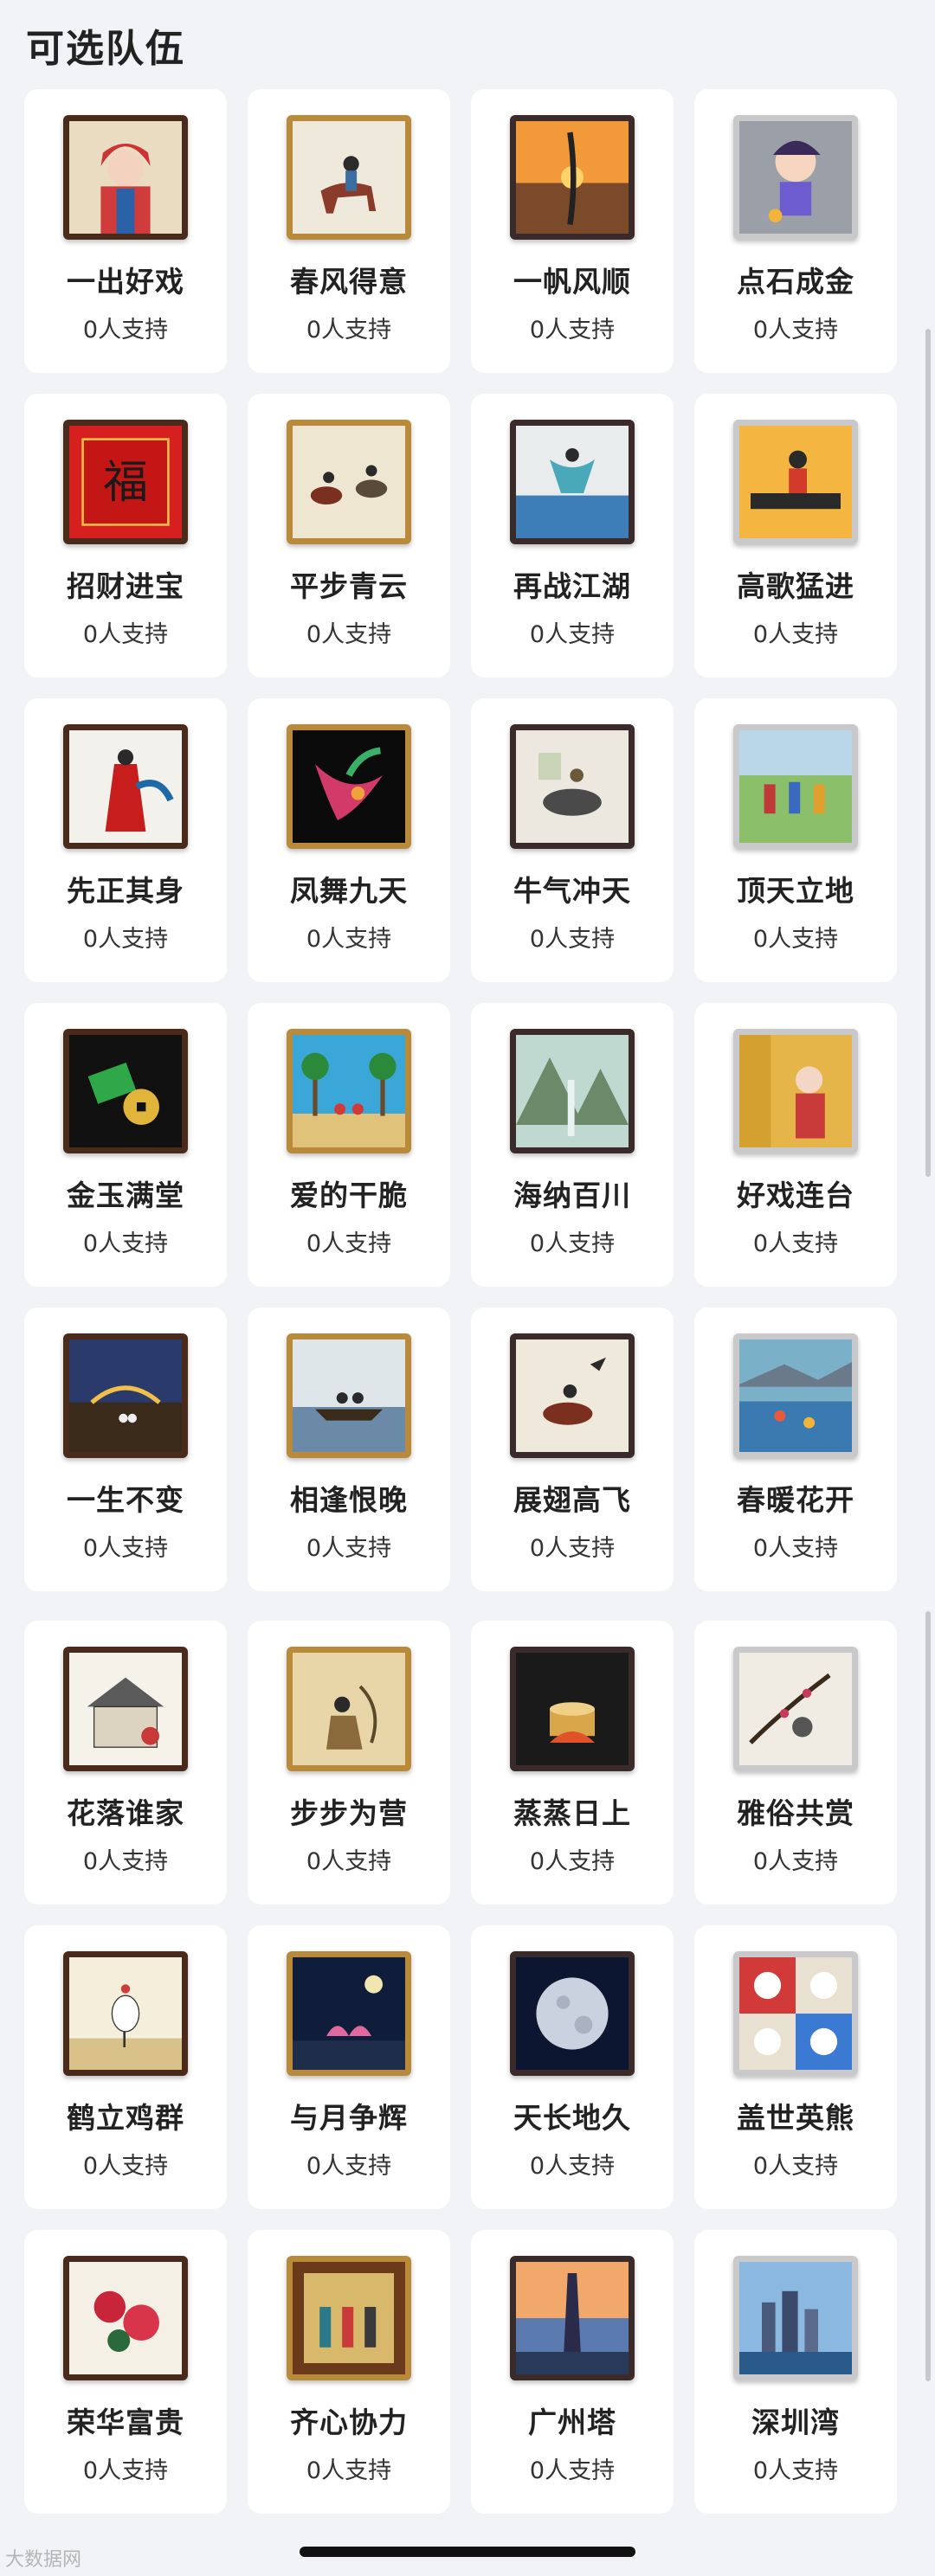  I want to click on team-card: 一帆风顺 0人支持, so click(572, 231).